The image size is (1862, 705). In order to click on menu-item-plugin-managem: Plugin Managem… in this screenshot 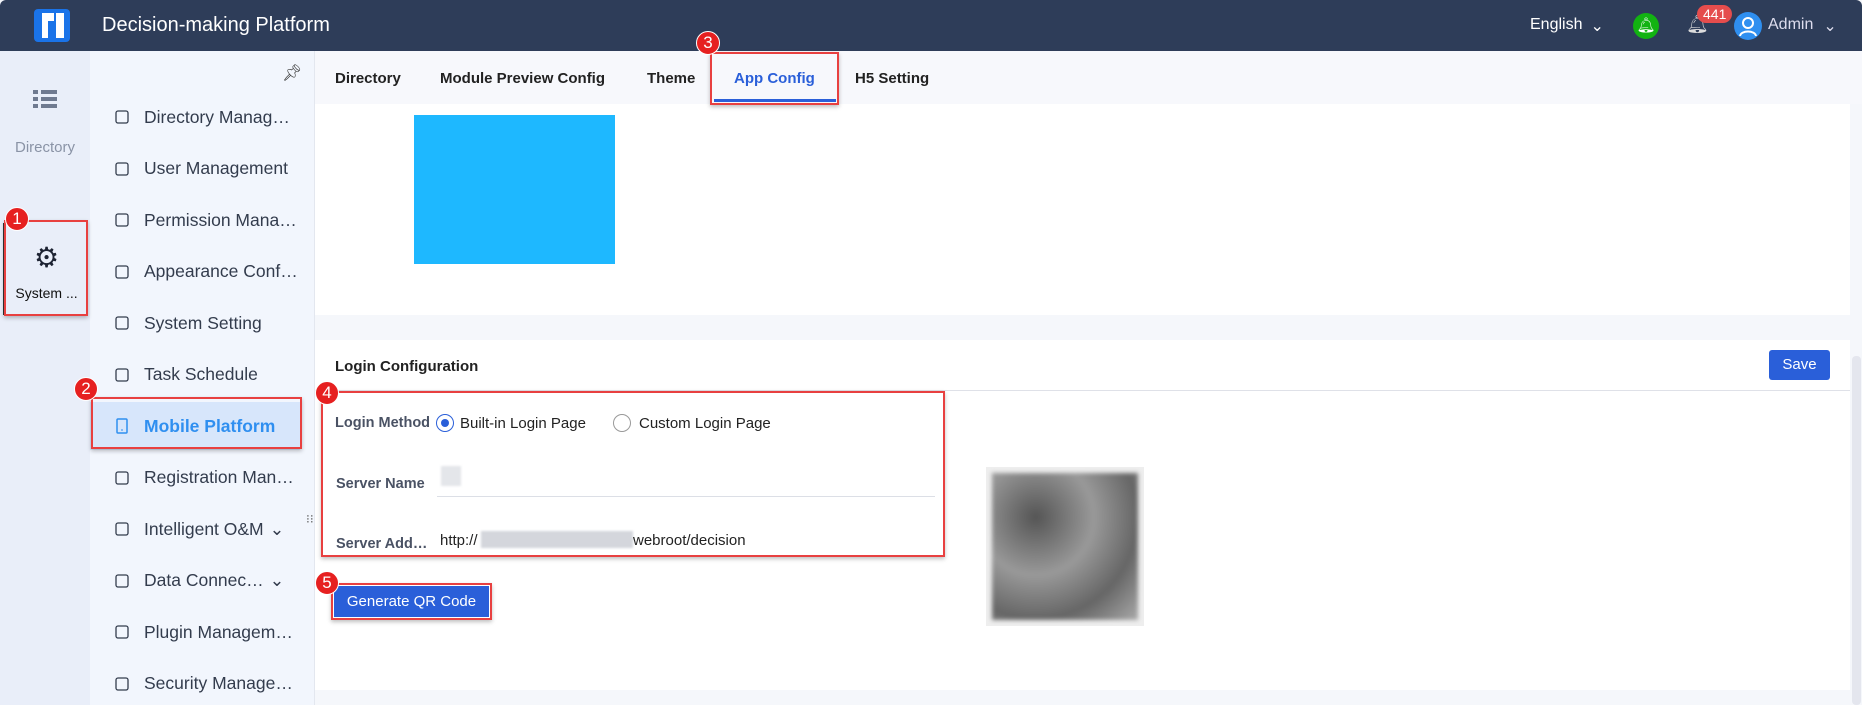, I will do `click(214, 632)`.